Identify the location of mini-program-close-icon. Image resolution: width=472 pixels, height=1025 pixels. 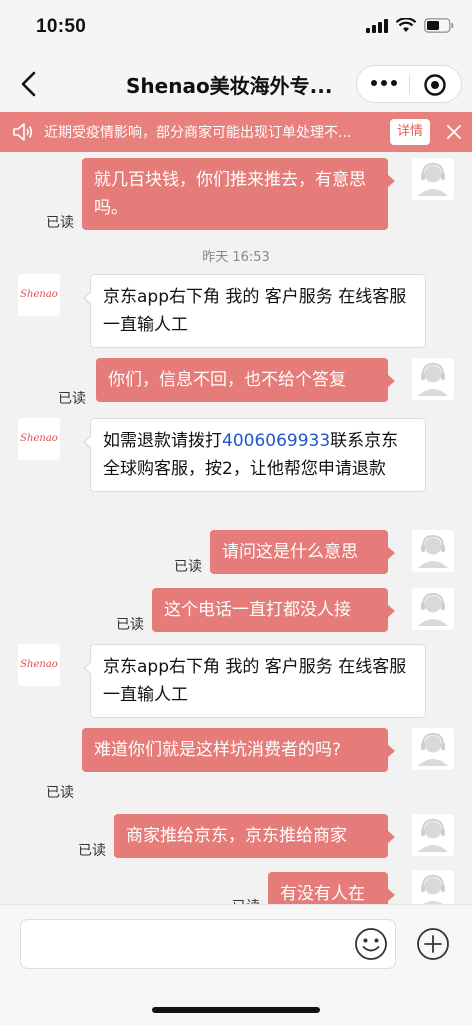
(435, 85).